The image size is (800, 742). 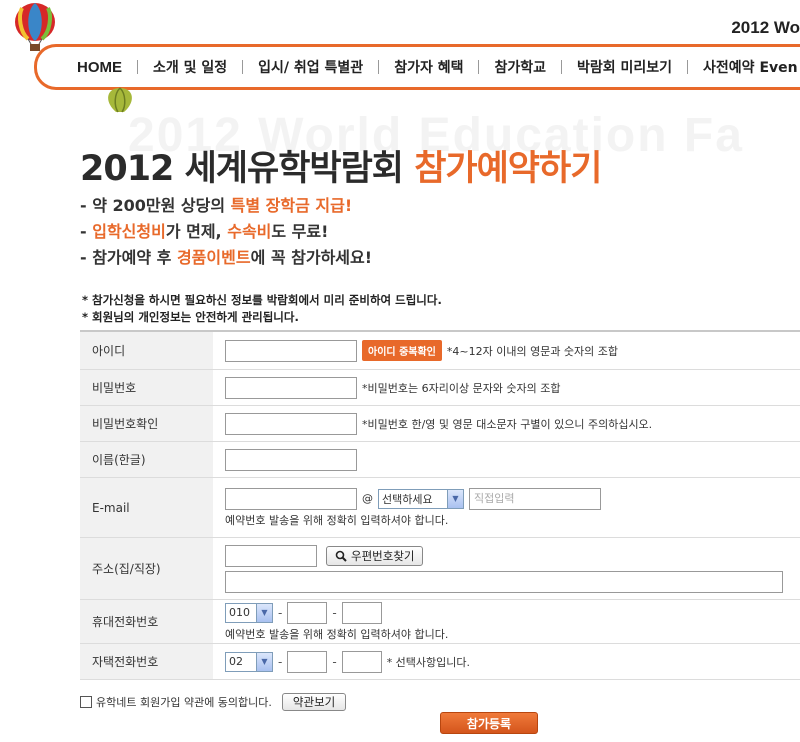 What do you see at coordinates (750, 67) in the screenshot?
I see `nav-preregister-event: 사전예약 Even` at bounding box center [750, 67].